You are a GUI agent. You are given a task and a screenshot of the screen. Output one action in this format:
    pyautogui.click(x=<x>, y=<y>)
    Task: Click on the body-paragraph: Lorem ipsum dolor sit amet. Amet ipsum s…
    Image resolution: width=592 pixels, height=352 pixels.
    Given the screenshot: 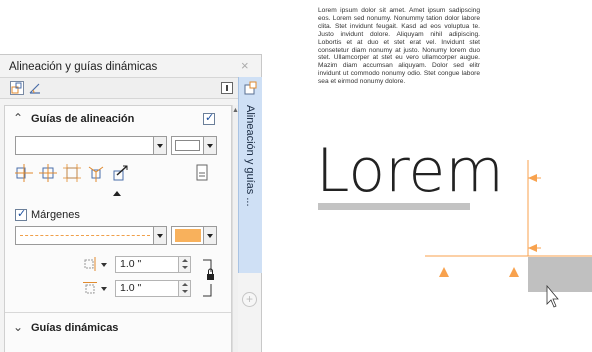 What is the action you would take?
    pyautogui.click(x=399, y=46)
    